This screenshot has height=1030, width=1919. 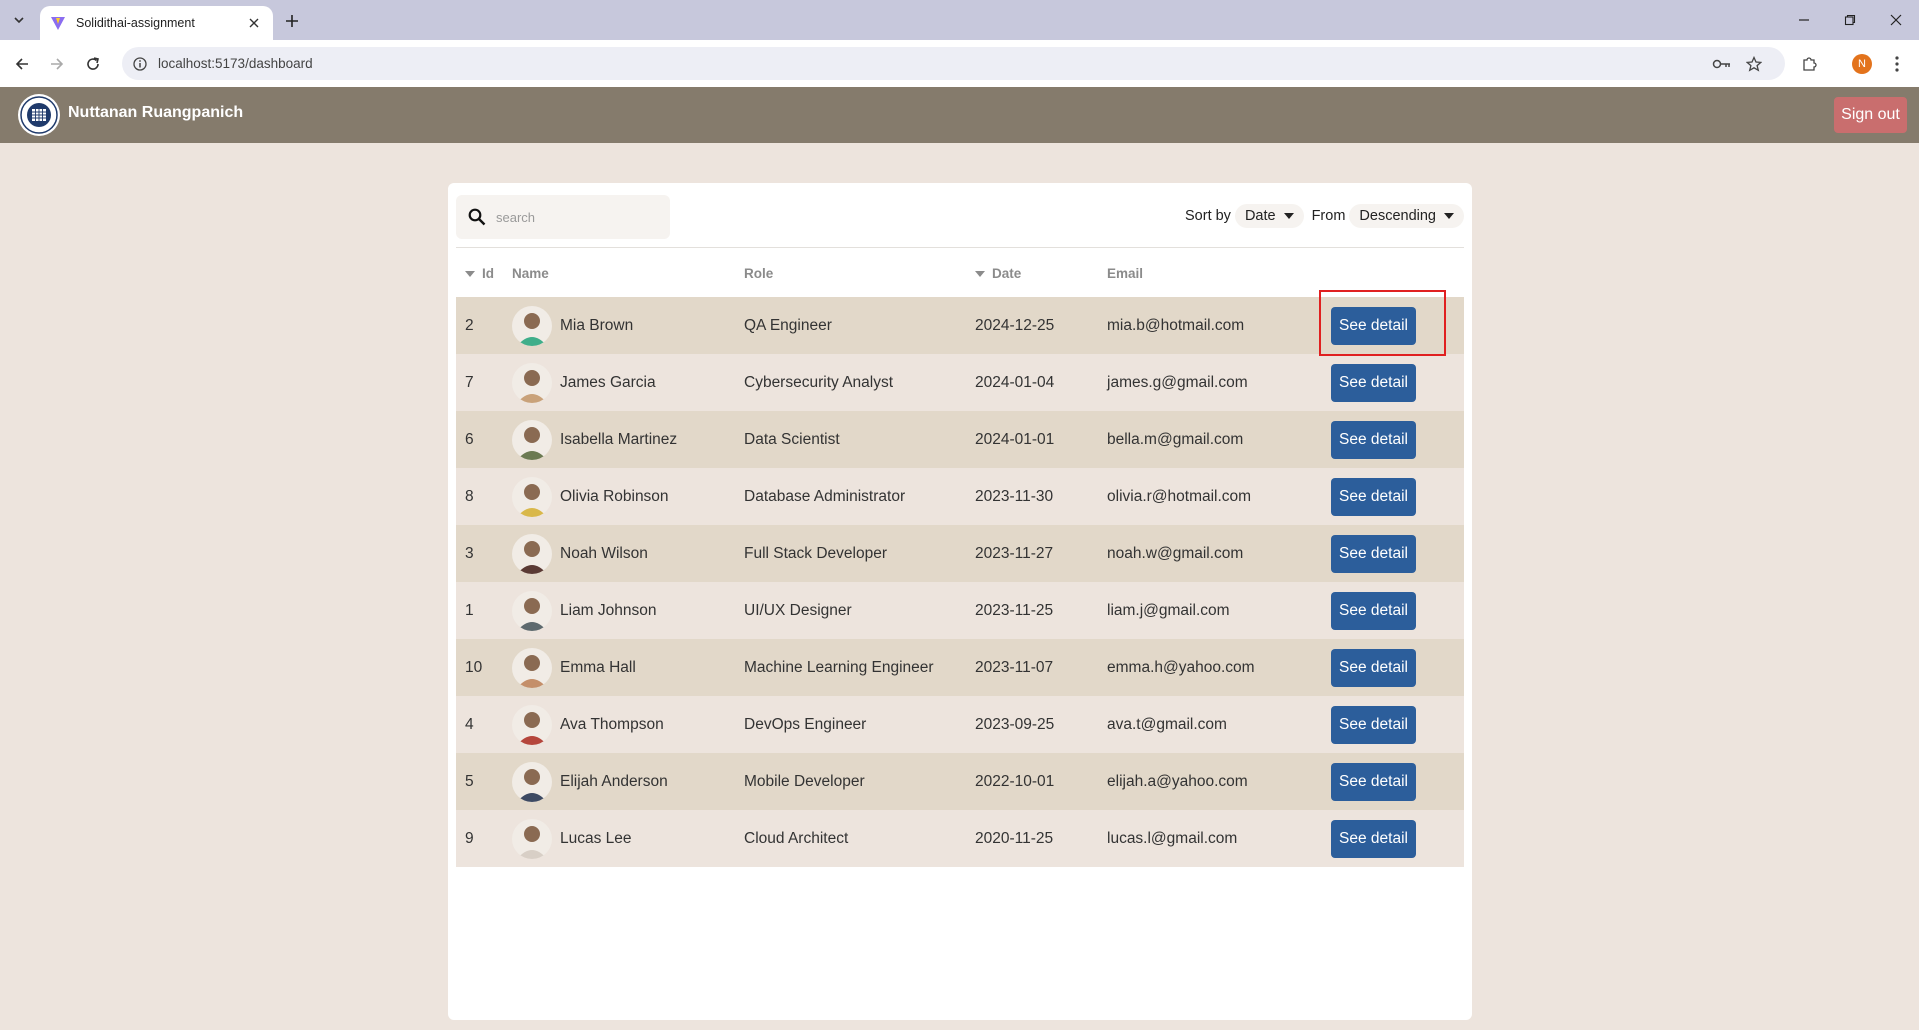 I want to click on bookmark-star-icon, so click(x=1754, y=63).